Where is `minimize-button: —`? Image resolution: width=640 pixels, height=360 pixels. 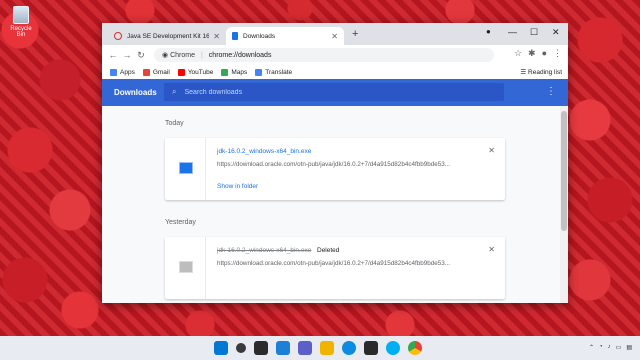
minimize-button: — is located at coordinates (512, 32).